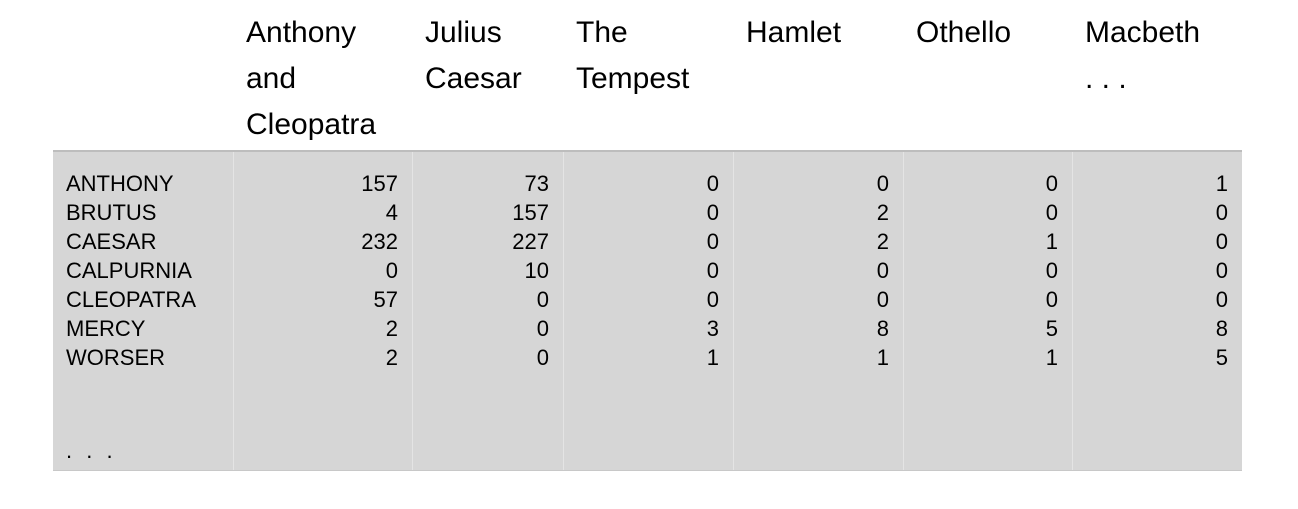  Describe the element at coordinates (385, 299) in the screenshot. I see `count-cell: 57` at that location.